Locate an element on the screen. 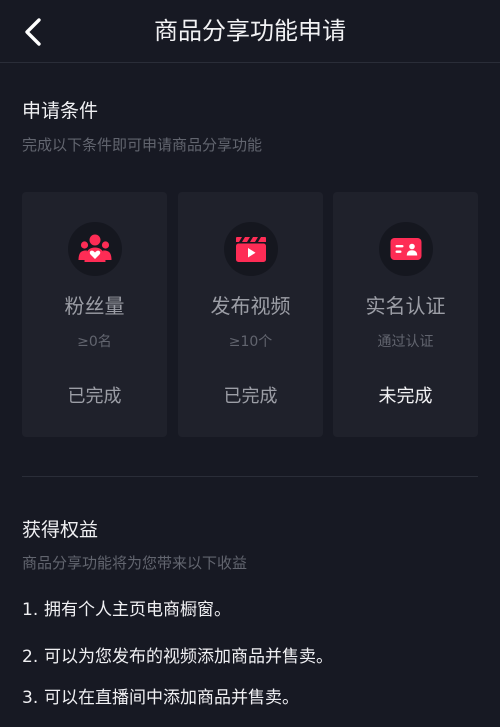 The width and height of the screenshot is (500, 727). condition-card-video: 发布视频 ≥10个 已完成 is located at coordinates (250, 314).